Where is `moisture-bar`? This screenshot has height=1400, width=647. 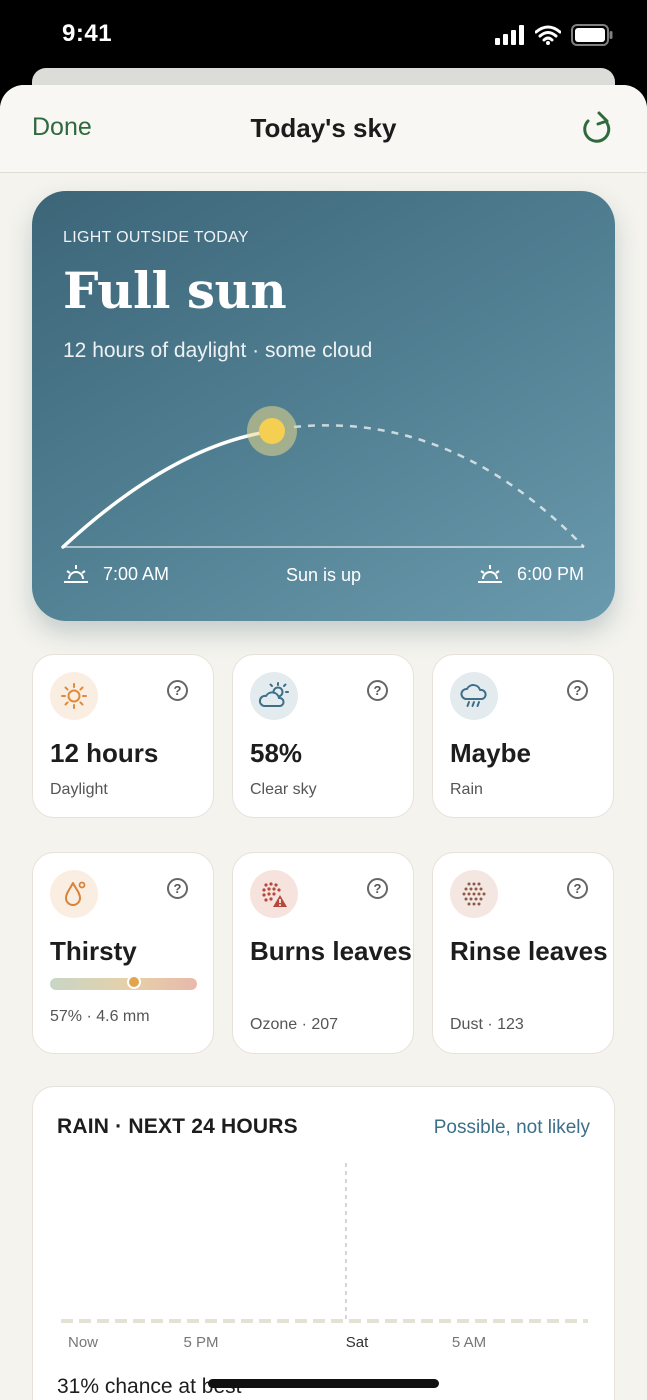
moisture-bar is located at coordinates (123, 982).